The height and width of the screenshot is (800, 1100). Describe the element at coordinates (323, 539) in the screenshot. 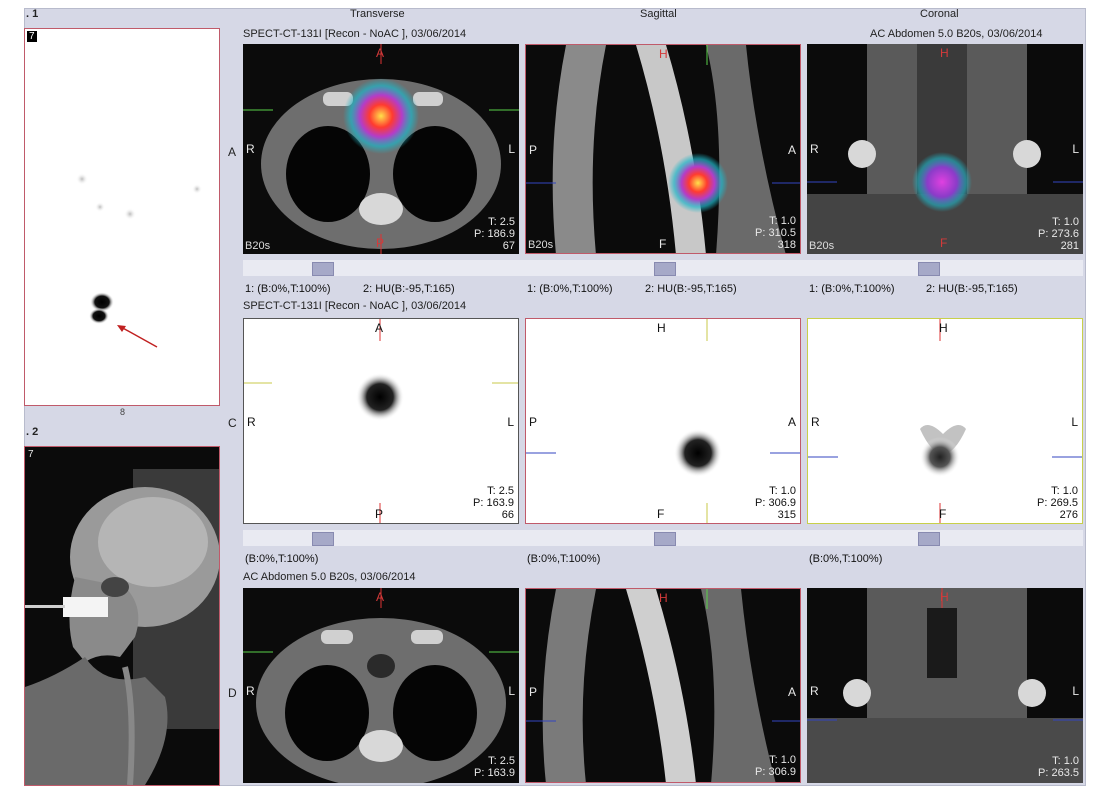

I see `spect-transverse-slider` at that location.